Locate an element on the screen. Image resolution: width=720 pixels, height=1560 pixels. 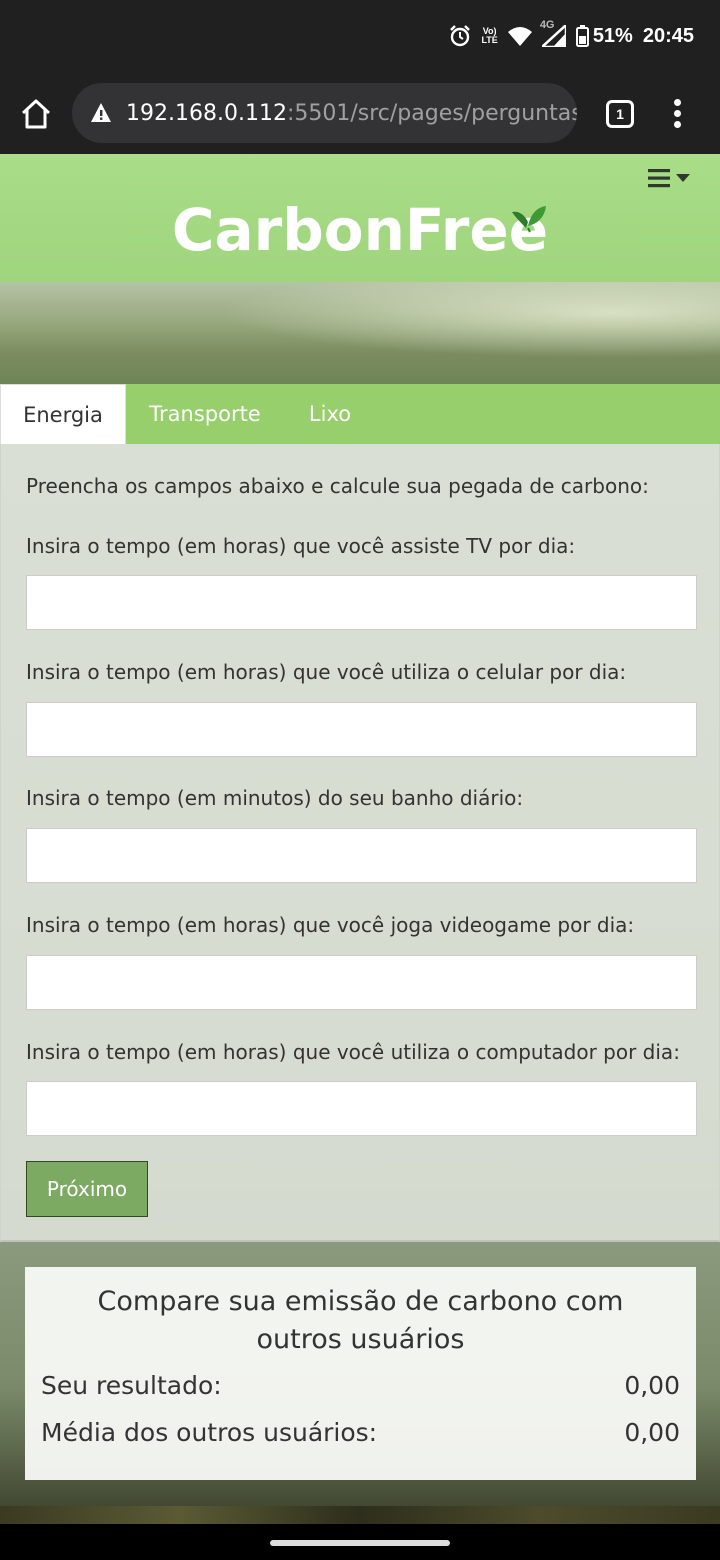
battery-icon is located at coordinates (582, 36).